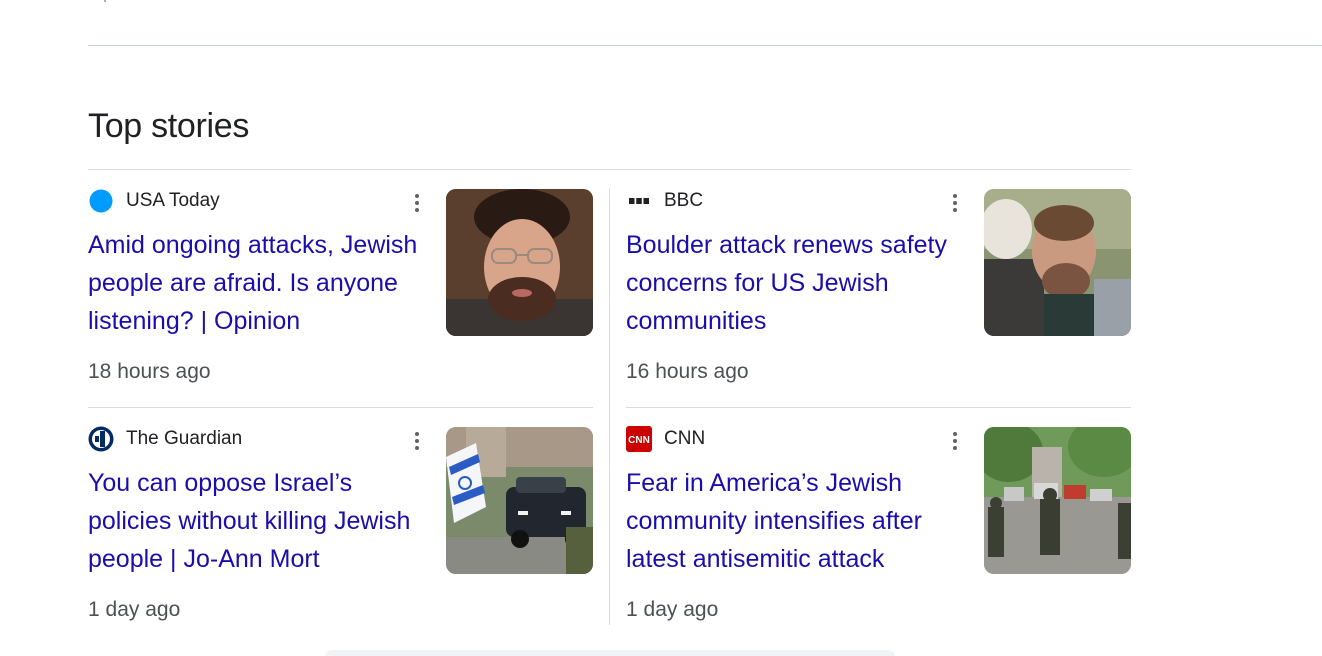  Describe the element at coordinates (609, 169) in the screenshot. I see `title-divider` at that location.